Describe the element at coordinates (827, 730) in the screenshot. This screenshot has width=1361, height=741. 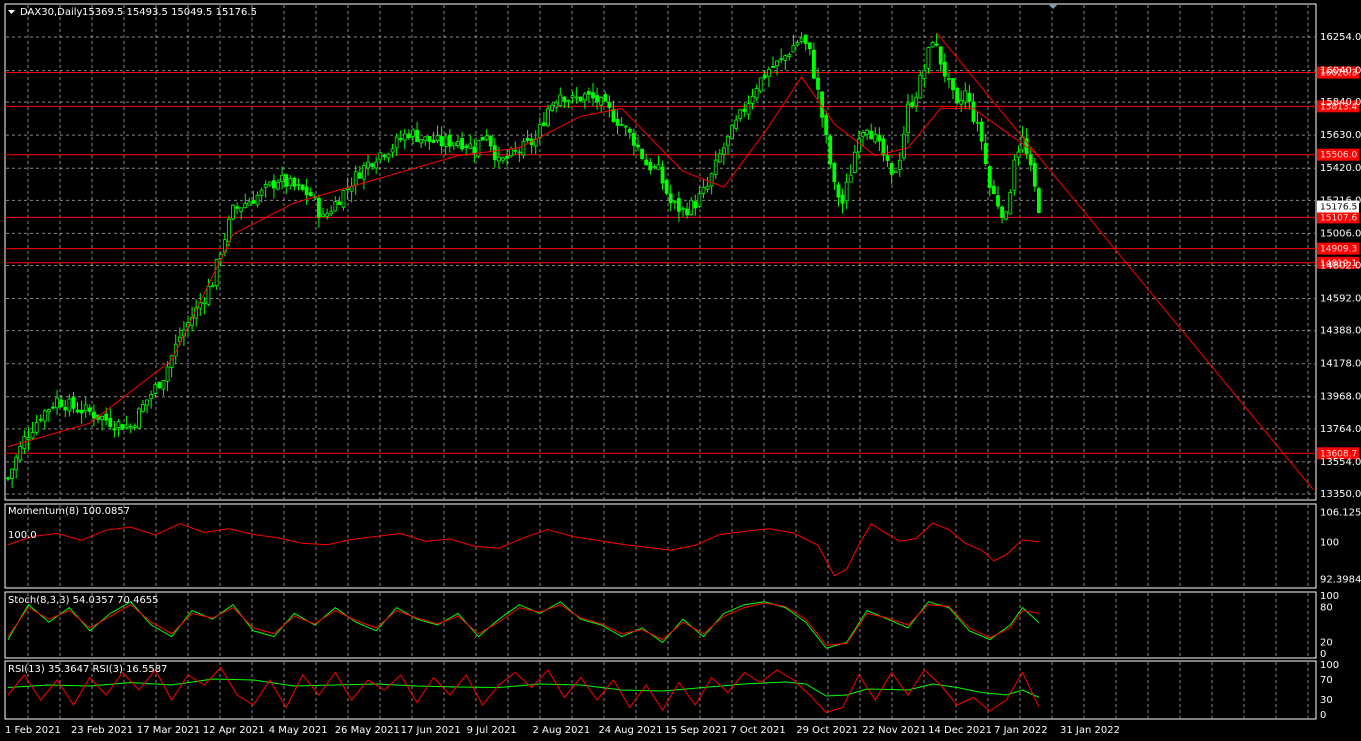
I see `x-tick-label: 29 Oct 2021` at that location.